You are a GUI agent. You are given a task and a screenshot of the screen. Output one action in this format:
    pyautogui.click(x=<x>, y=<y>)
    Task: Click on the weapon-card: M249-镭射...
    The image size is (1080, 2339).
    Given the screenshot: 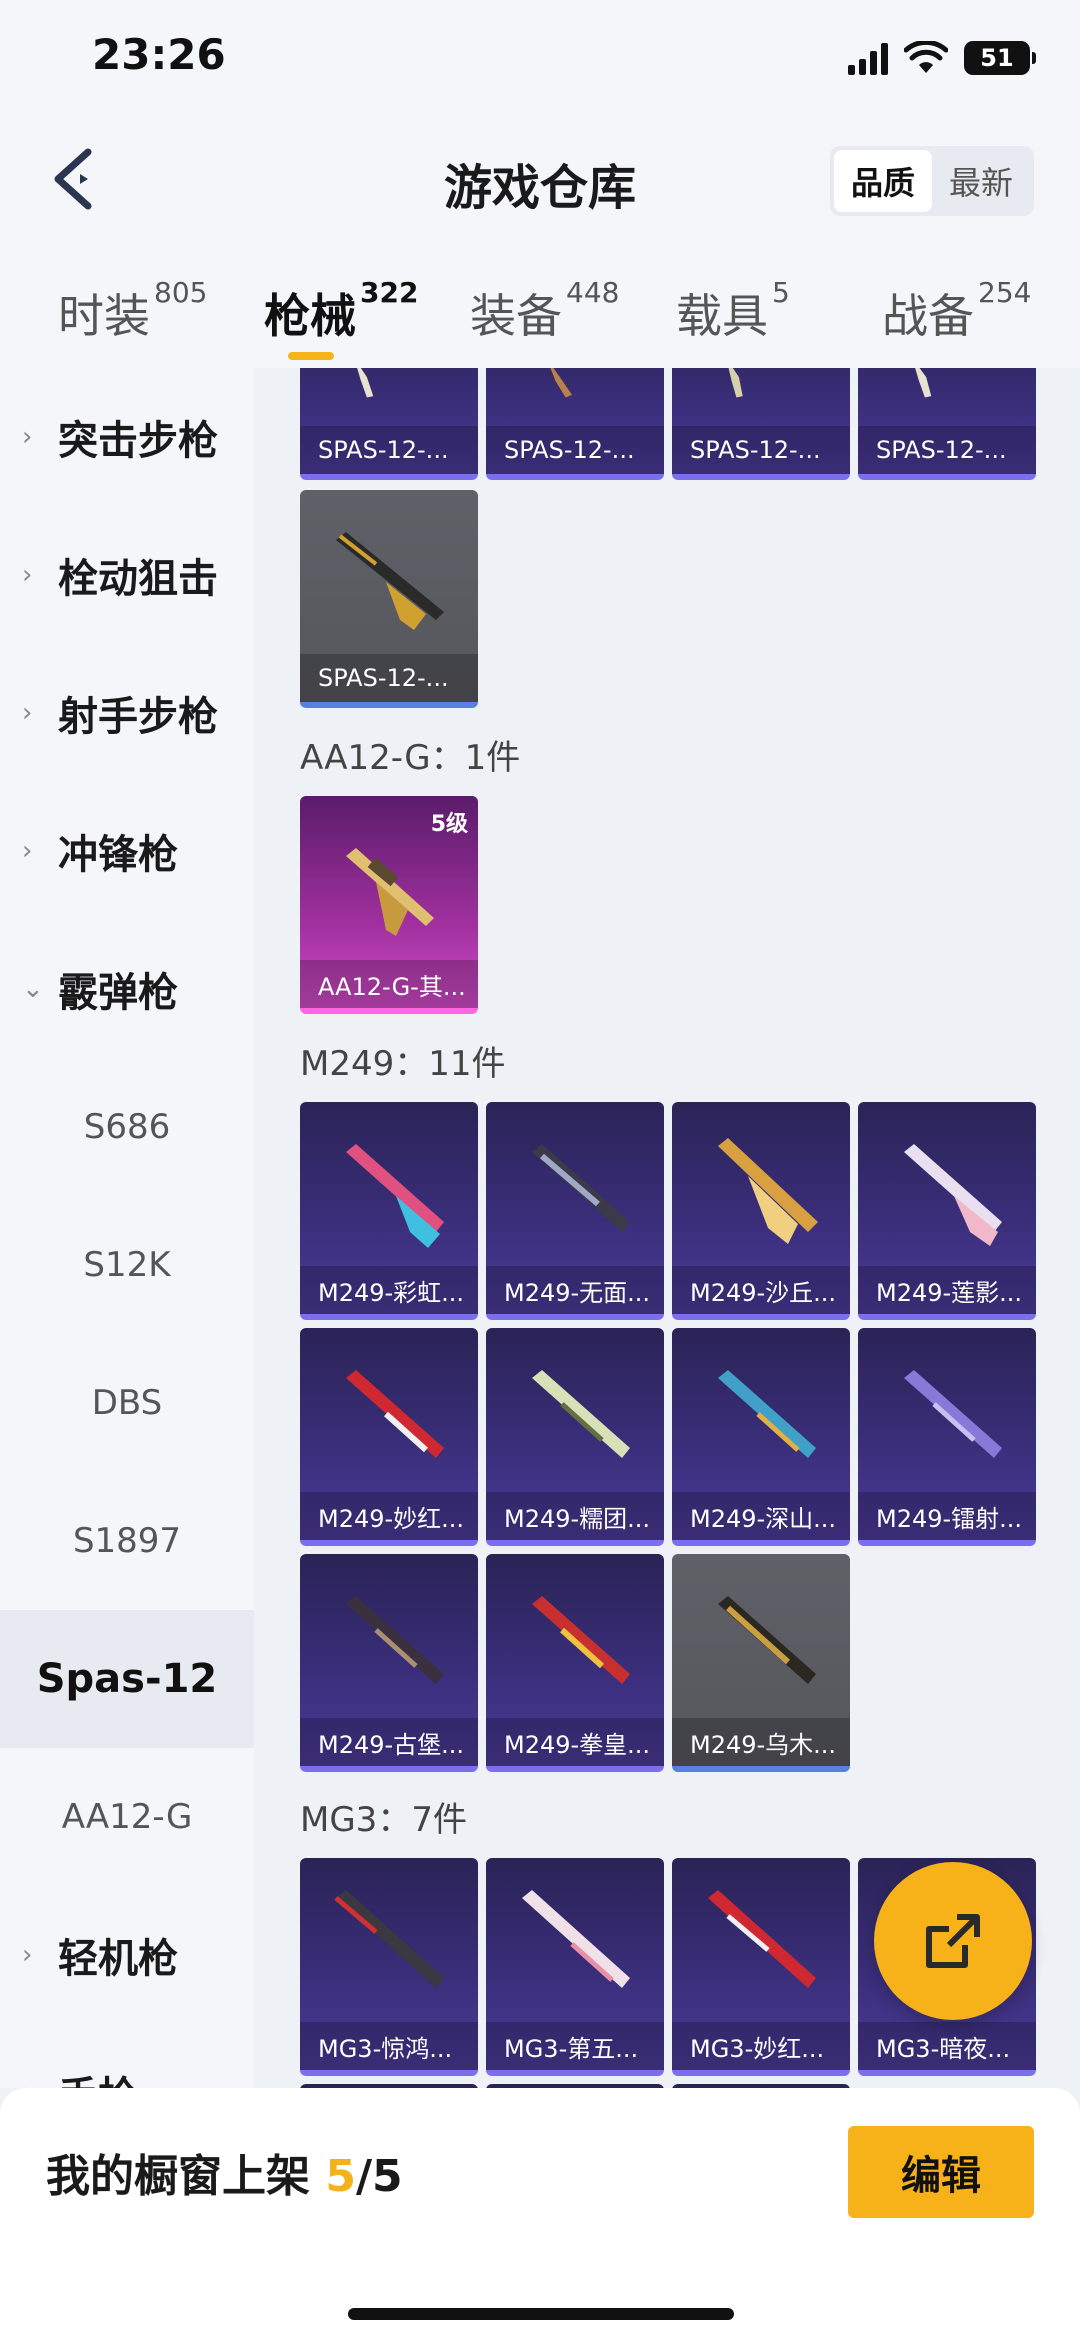 What is the action you would take?
    pyautogui.click(x=947, y=1437)
    